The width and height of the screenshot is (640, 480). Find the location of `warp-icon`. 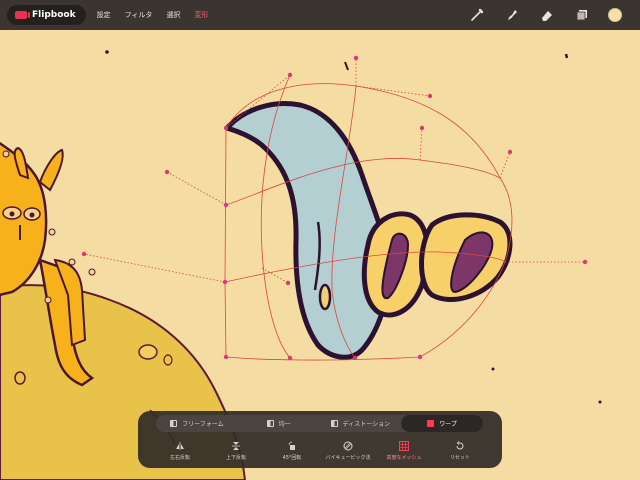

warp-icon is located at coordinates (431, 423).